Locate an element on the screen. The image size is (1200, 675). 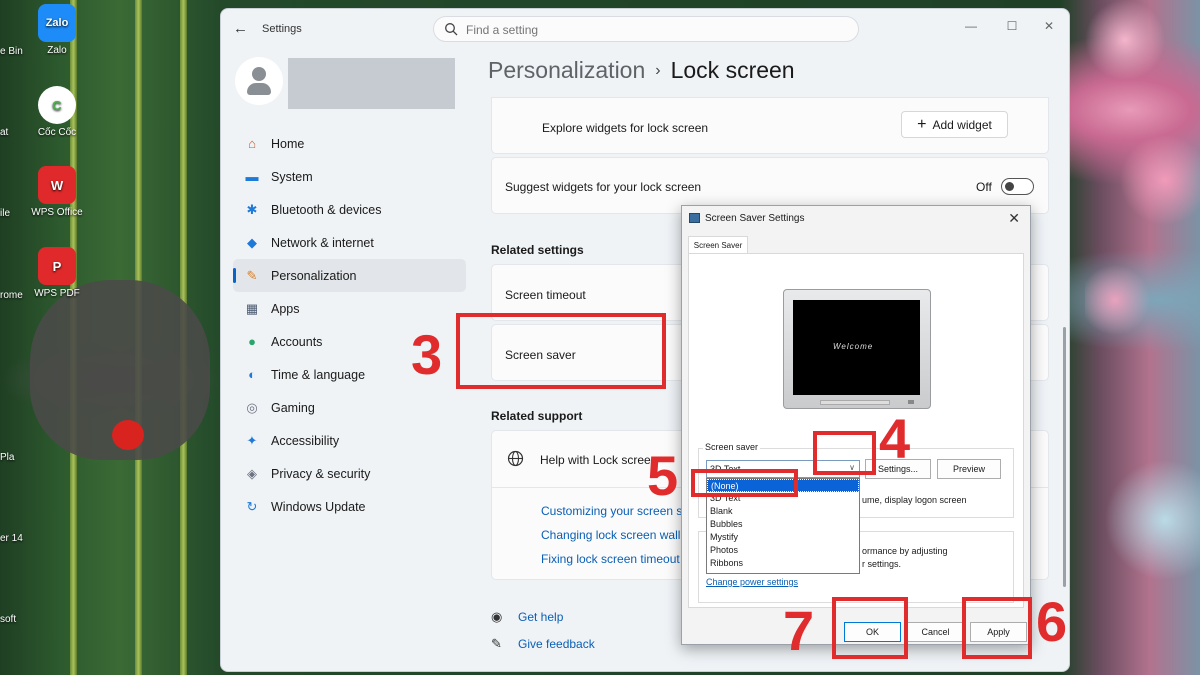
add-widget-label: Add widget is located at coordinates (962, 124).